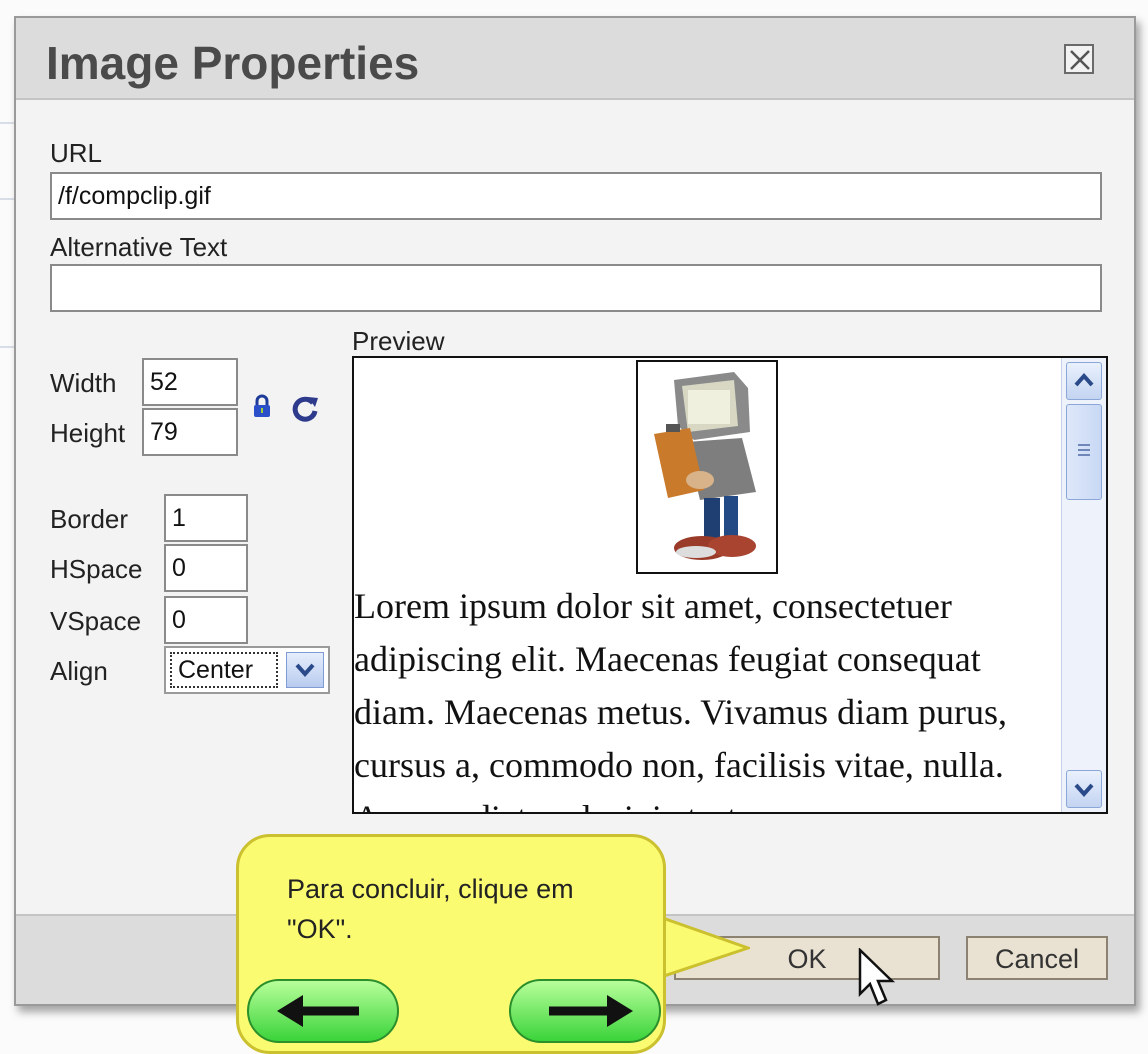 The width and height of the screenshot is (1148, 1054). Describe the element at coordinates (190, 382) in the screenshot. I see `width-input` at that location.